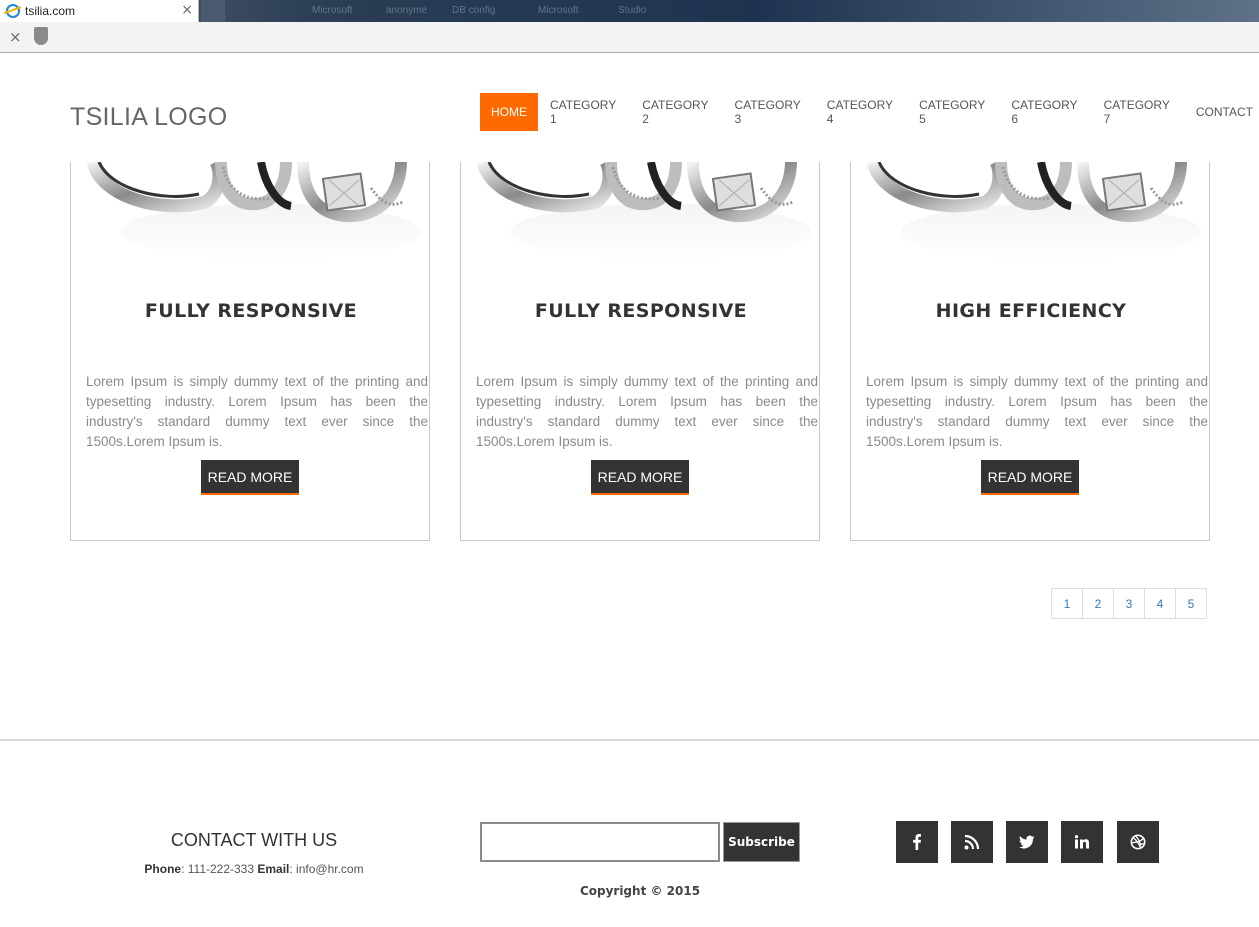 The width and height of the screenshot is (1259, 927). Describe the element at coordinates (1160, 603) in the screenshot. I see `page-link-4: 4` at that location.